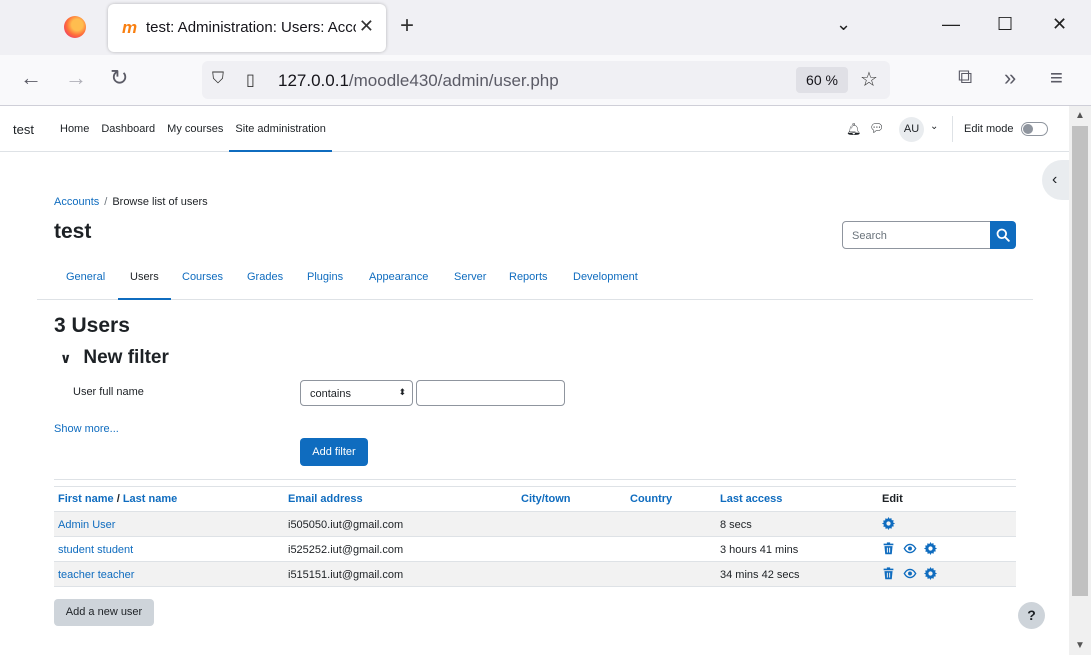  I want to click on tab-users: Users, so click(144, 281).